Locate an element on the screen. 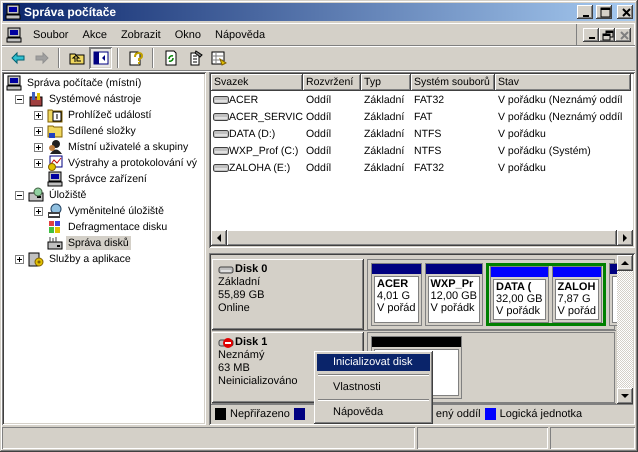 The width and height of the screenshot is (638, 452). disk-info: Online is located at coordinates (234, 308).